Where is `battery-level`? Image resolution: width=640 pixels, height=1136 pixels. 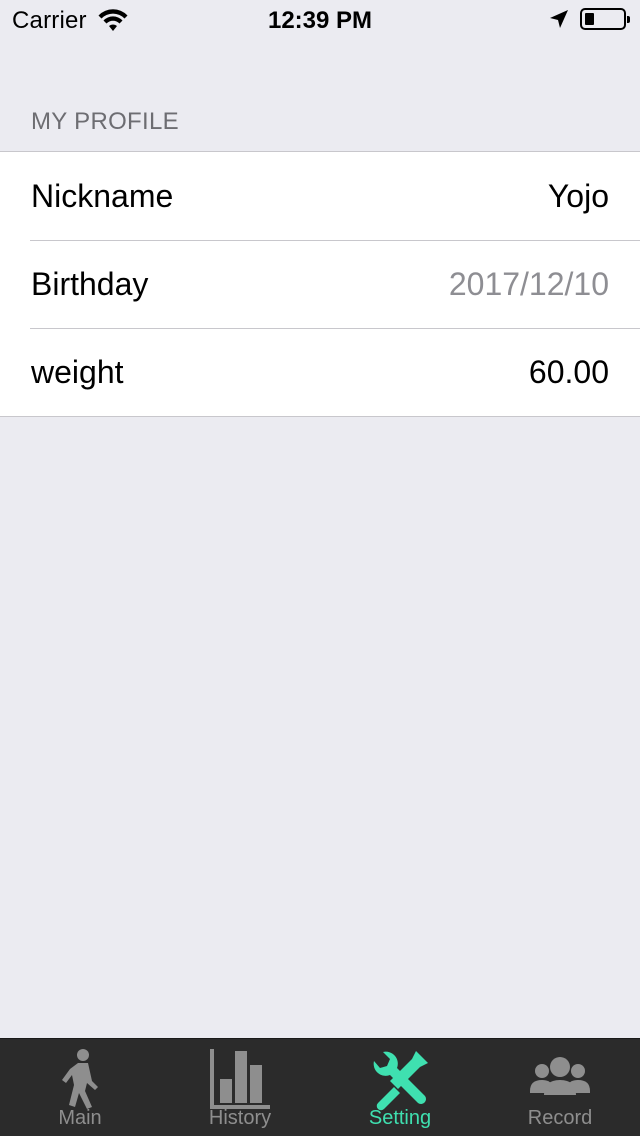 battery-level is located at coordinates (589, 19).